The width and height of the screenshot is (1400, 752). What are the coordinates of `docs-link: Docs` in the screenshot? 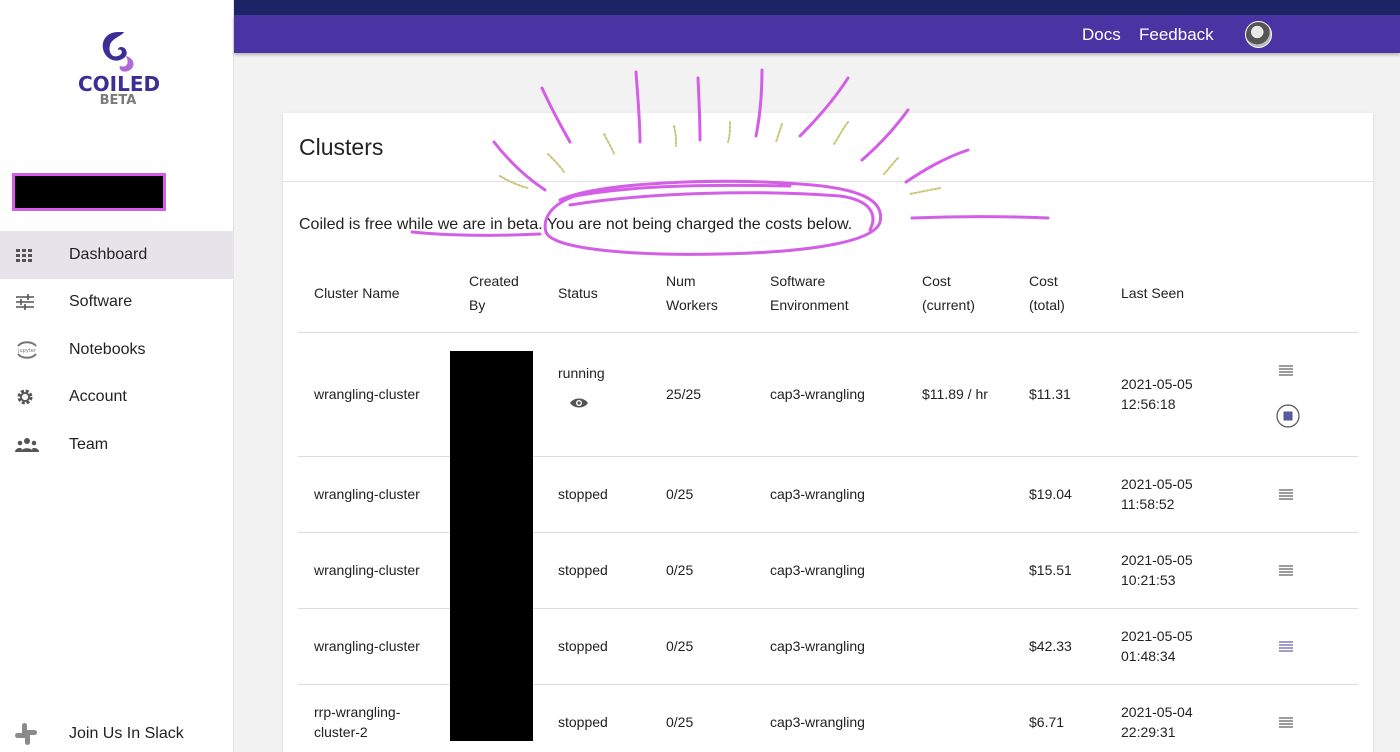 It's located at (1101, 35).